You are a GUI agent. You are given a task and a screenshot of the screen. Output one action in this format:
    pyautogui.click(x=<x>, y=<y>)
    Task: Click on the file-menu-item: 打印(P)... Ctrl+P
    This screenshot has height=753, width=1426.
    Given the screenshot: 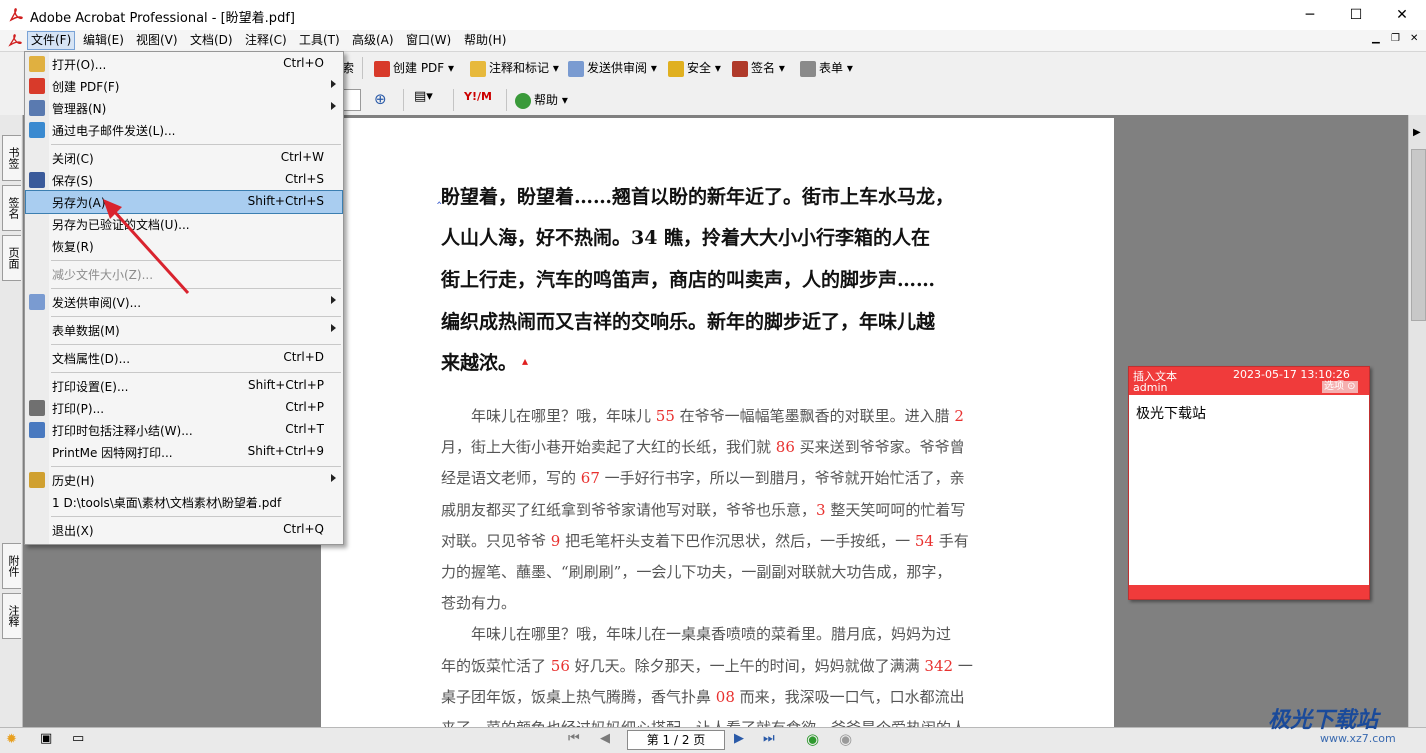 What is the action you would take?
    pyautogui.click(x=184, y=408)
    